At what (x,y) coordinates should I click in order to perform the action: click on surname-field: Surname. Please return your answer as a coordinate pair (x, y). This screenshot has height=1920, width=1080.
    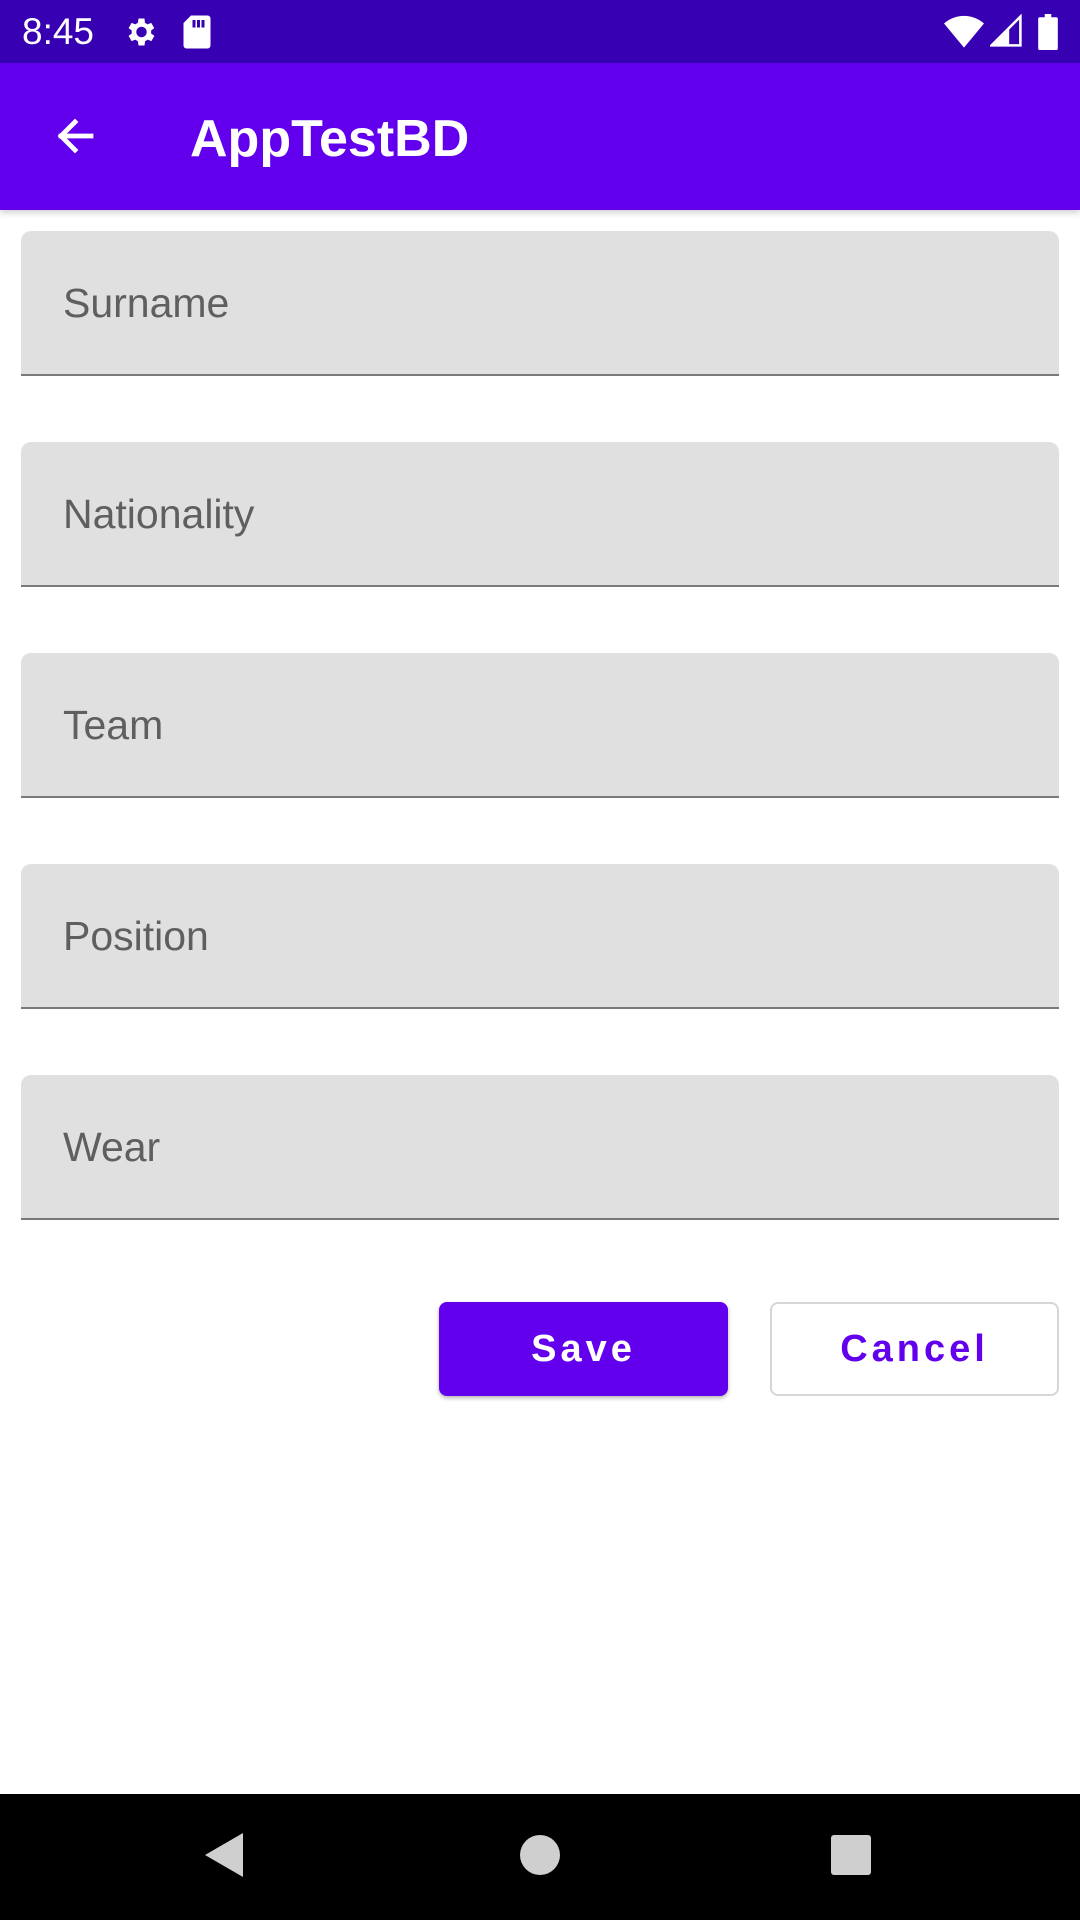
    Looking at the image, I should click on (540, 303).